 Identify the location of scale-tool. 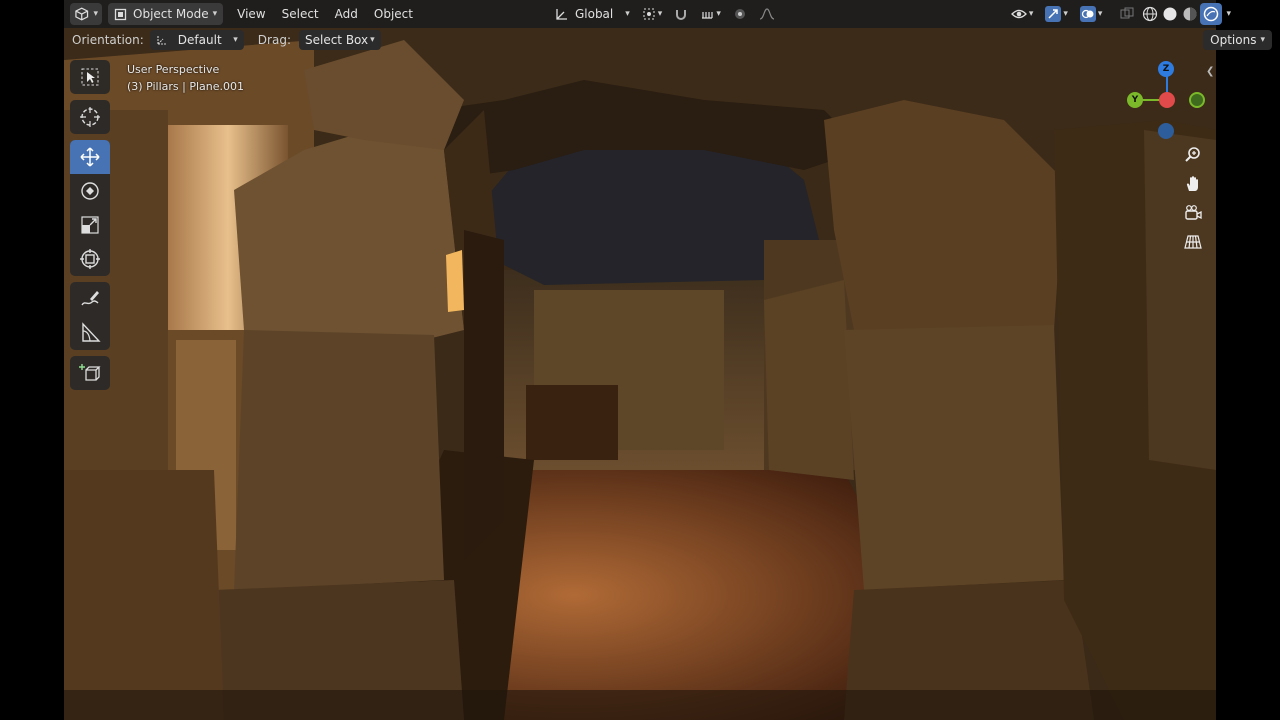
(90, 225).